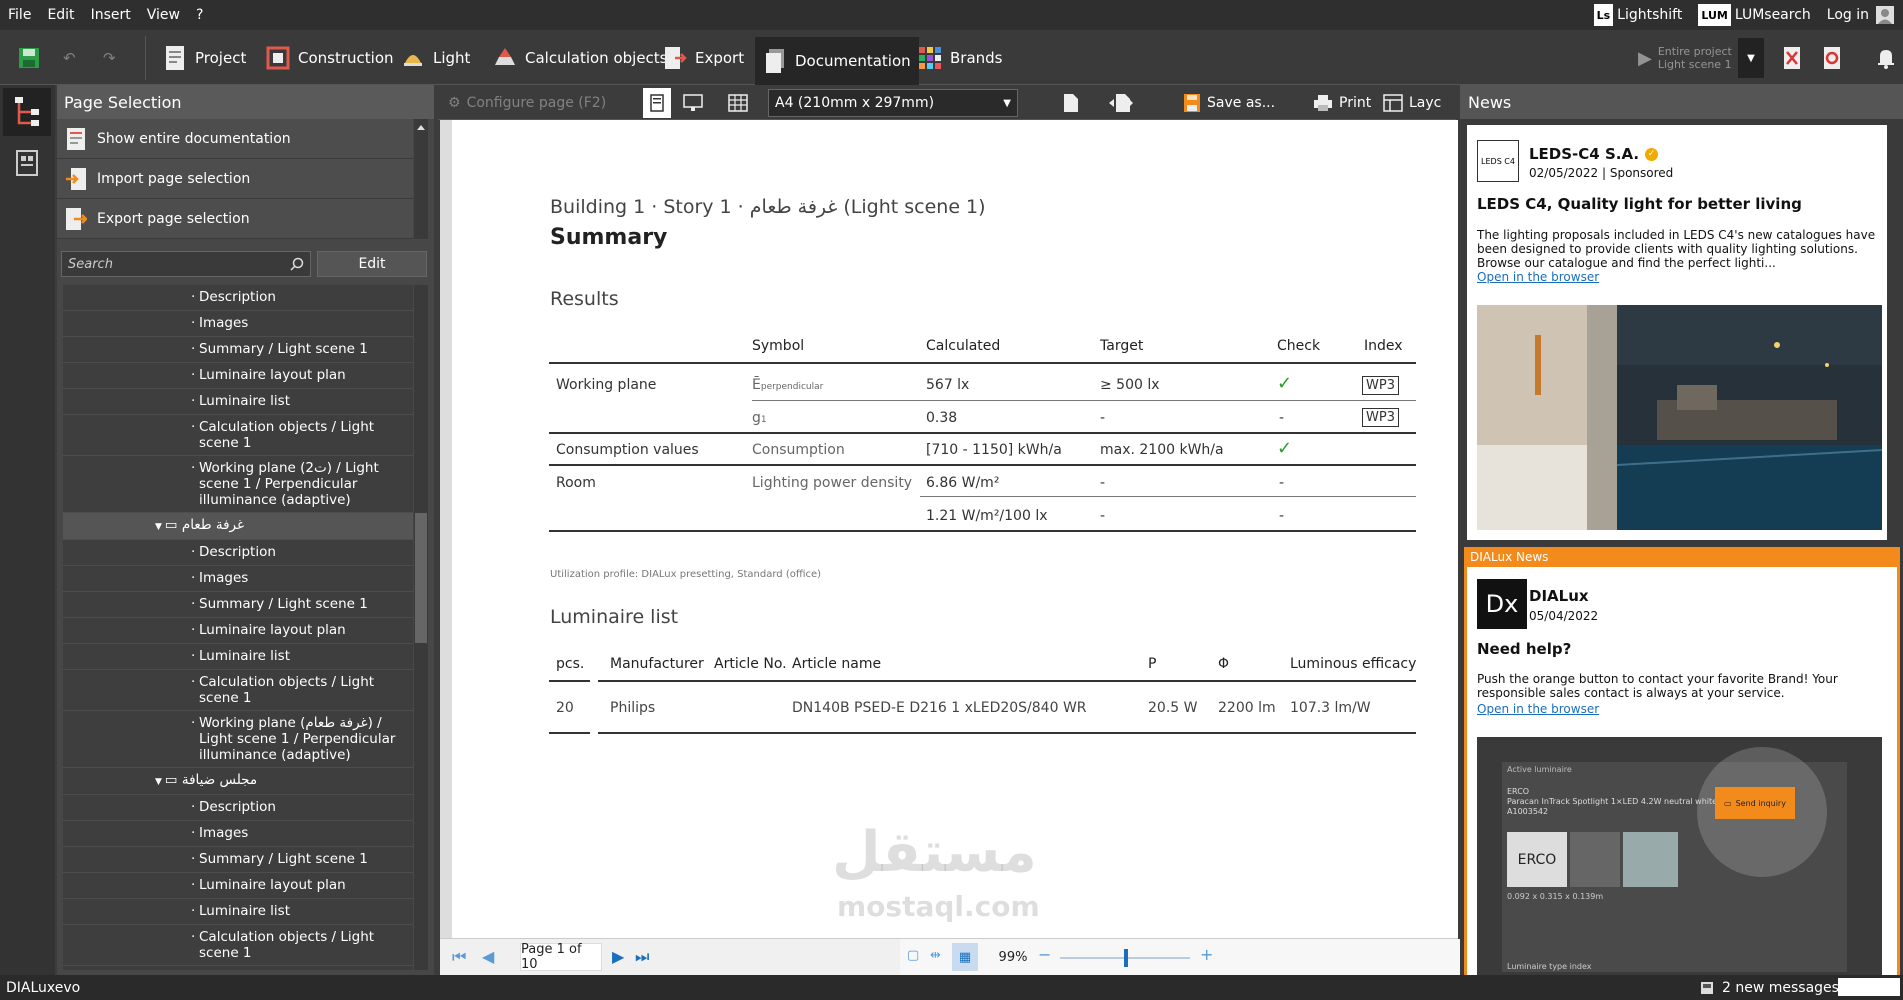 The height and width of the screenshot is (1000, 1903). I want to click on dialux-open-link: Open in the browser, so click(1538, 709).